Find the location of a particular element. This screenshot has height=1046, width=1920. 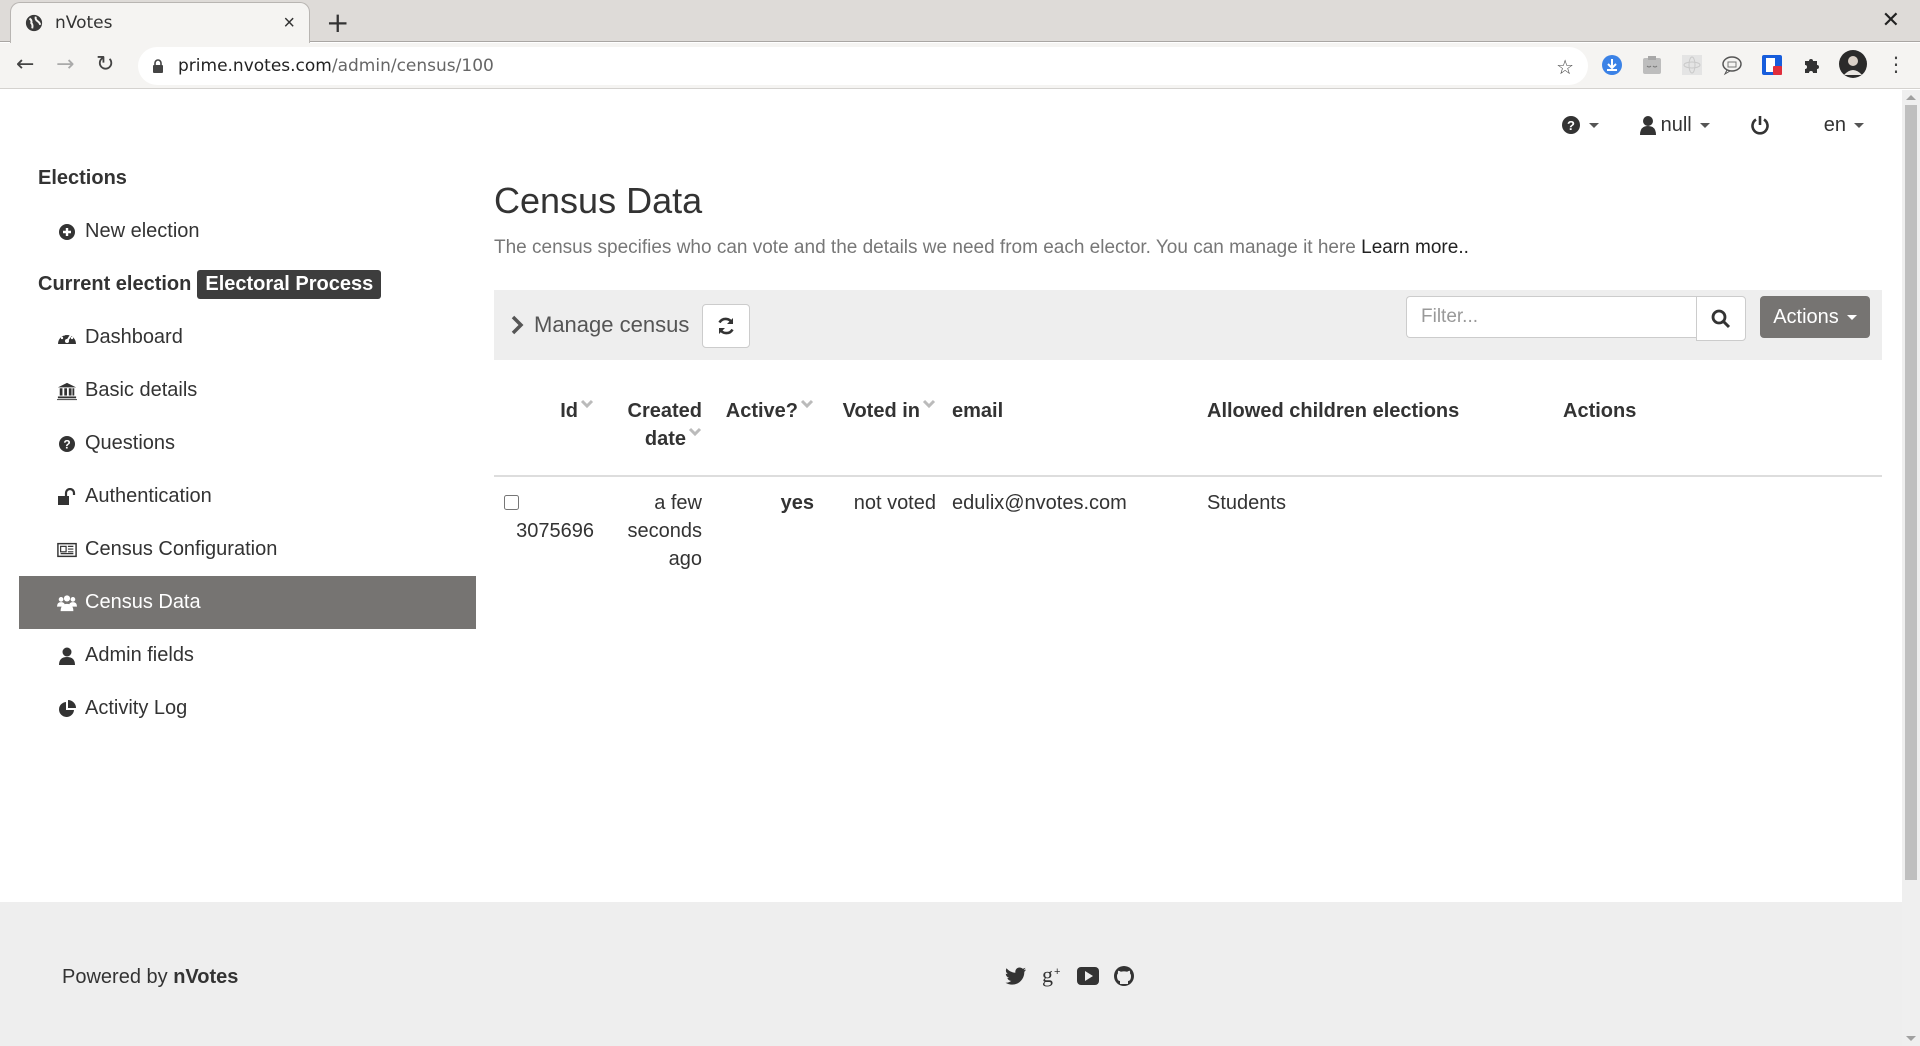

column-header-email: email is located at coordinates (1071, 431).